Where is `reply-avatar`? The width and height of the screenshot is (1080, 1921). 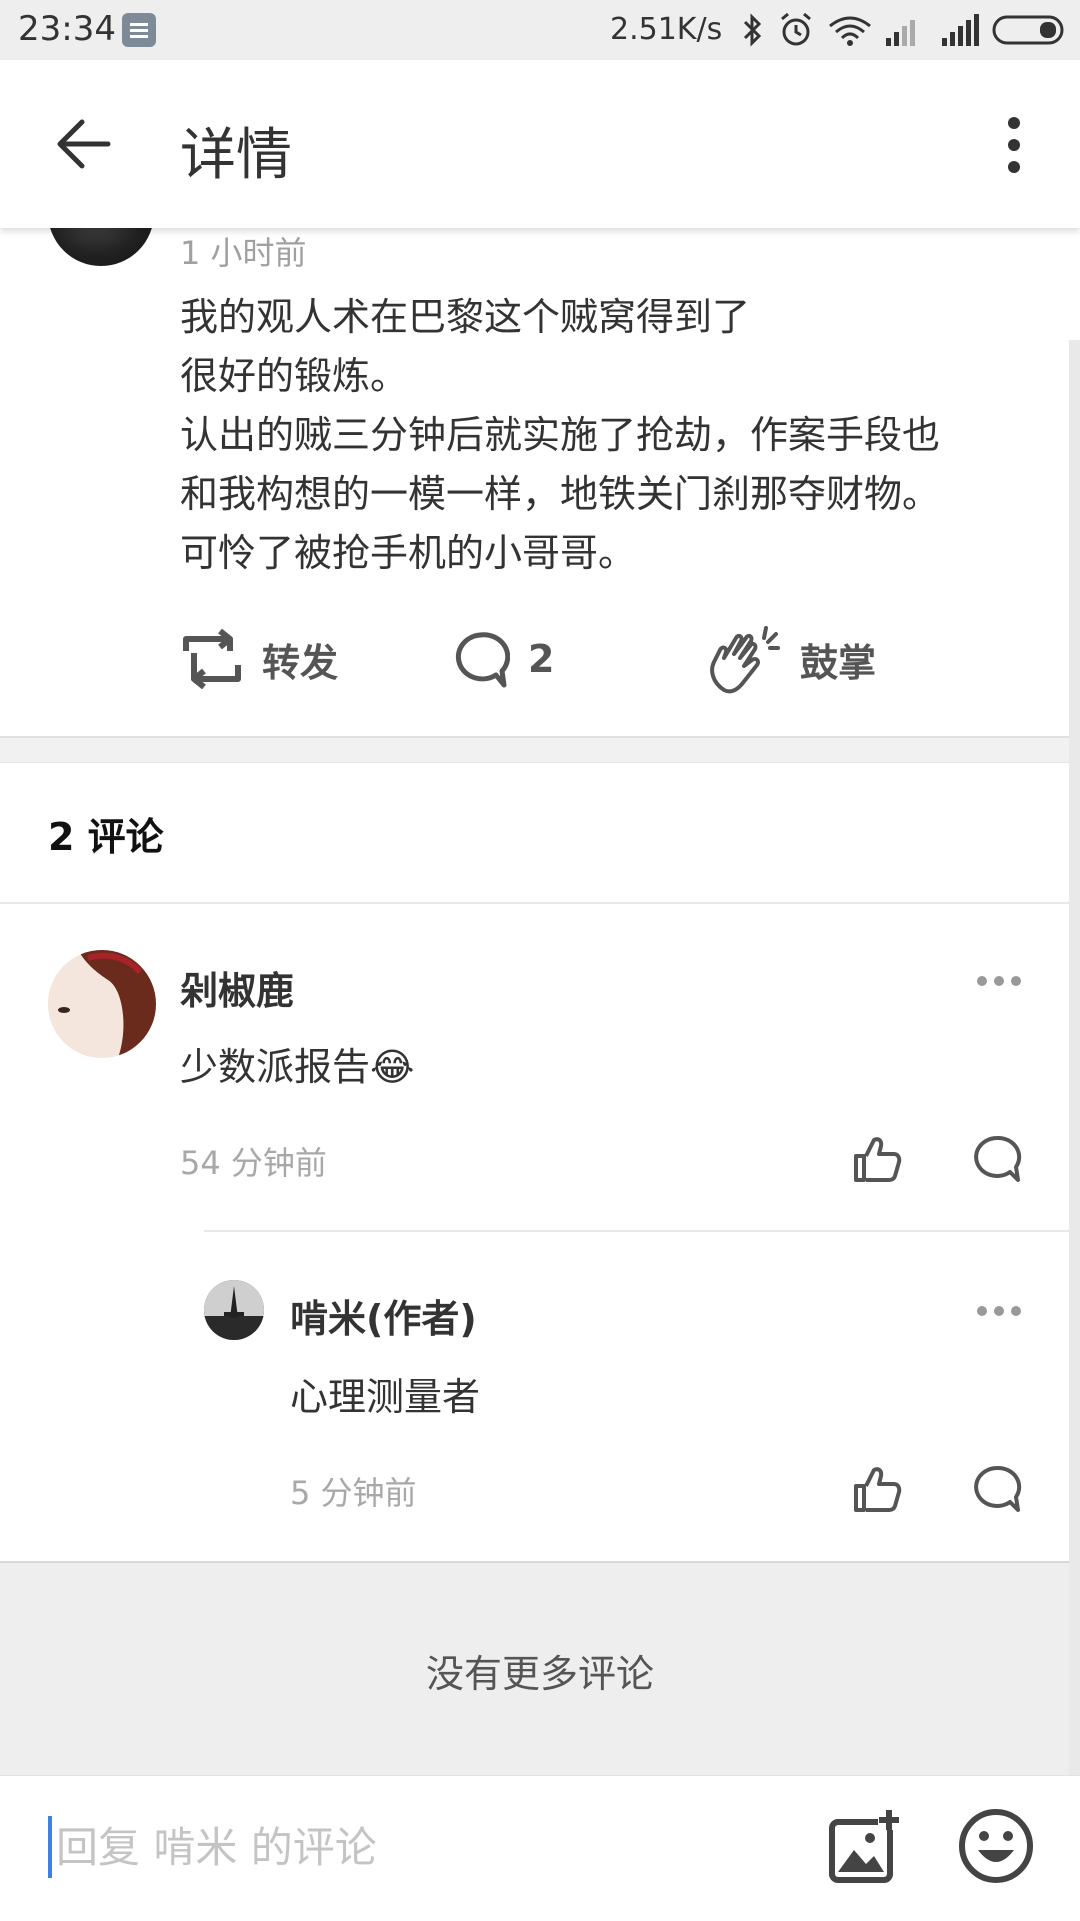
reply-avatar is located at coordinates (234, 1310).